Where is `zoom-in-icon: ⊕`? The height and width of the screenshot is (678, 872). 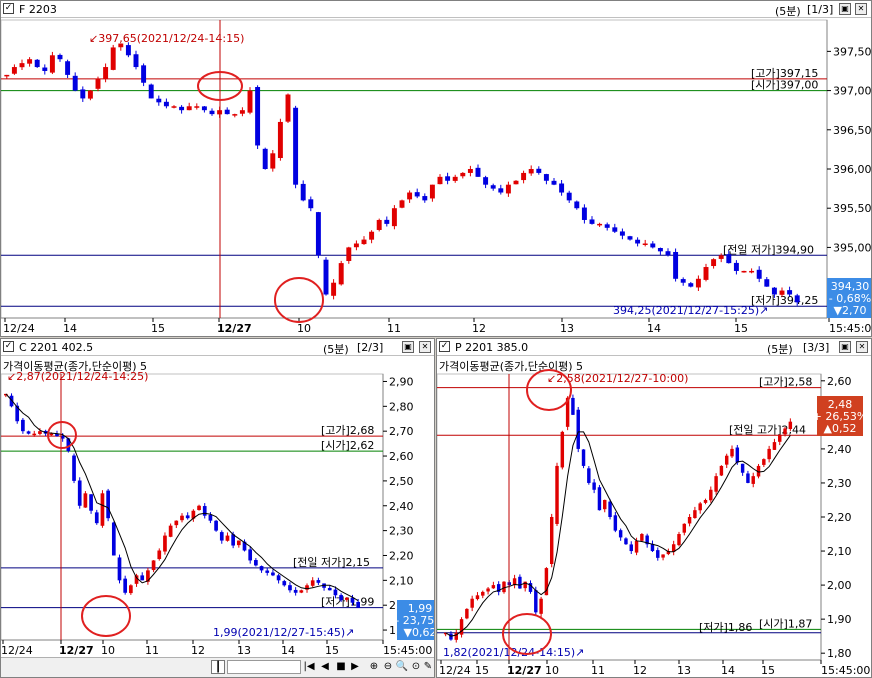 zoom-in-icon: ⊕ is located at coordinates (374, 667).